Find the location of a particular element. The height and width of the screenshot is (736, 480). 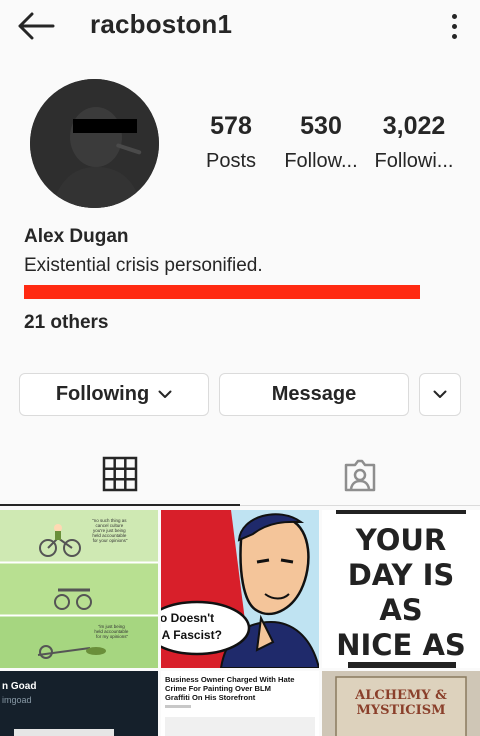

tab-tagged is located at coordinates (360, 475).